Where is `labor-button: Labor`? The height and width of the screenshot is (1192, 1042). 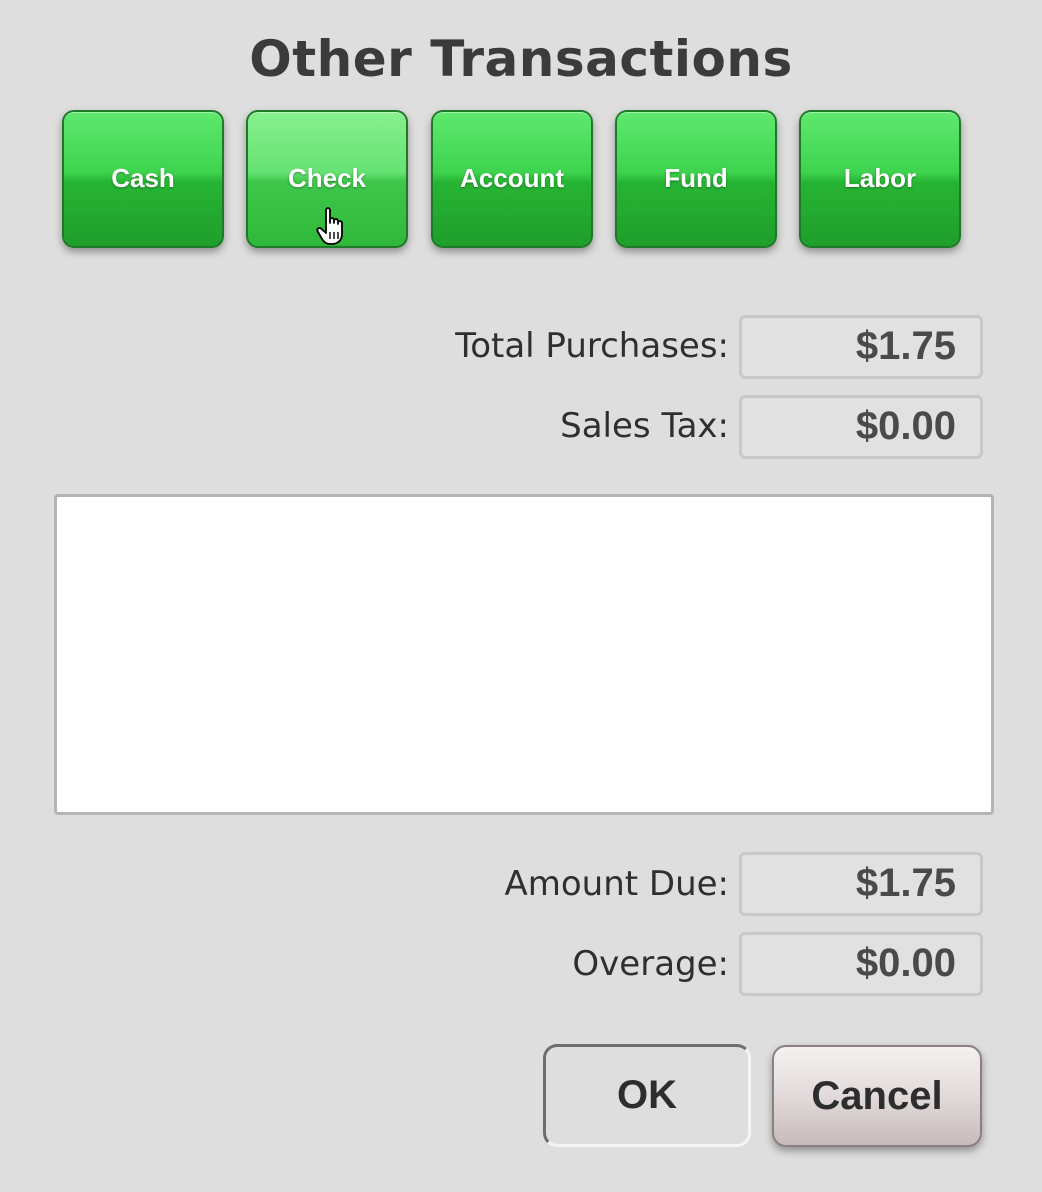 labor-button: Labor is located at coordinates (880, 179).